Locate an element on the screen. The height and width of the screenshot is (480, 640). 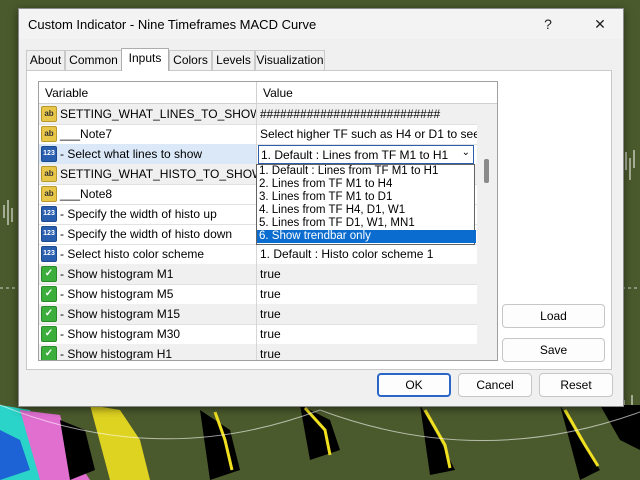
variable-name: - Show histogram M15 is located at coordinates (120, 314).